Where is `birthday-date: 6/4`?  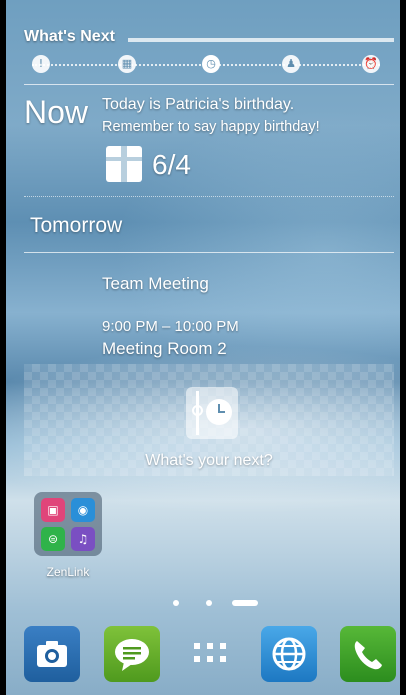
birthday-date: 6/4 is located at coordinates (171, 164).